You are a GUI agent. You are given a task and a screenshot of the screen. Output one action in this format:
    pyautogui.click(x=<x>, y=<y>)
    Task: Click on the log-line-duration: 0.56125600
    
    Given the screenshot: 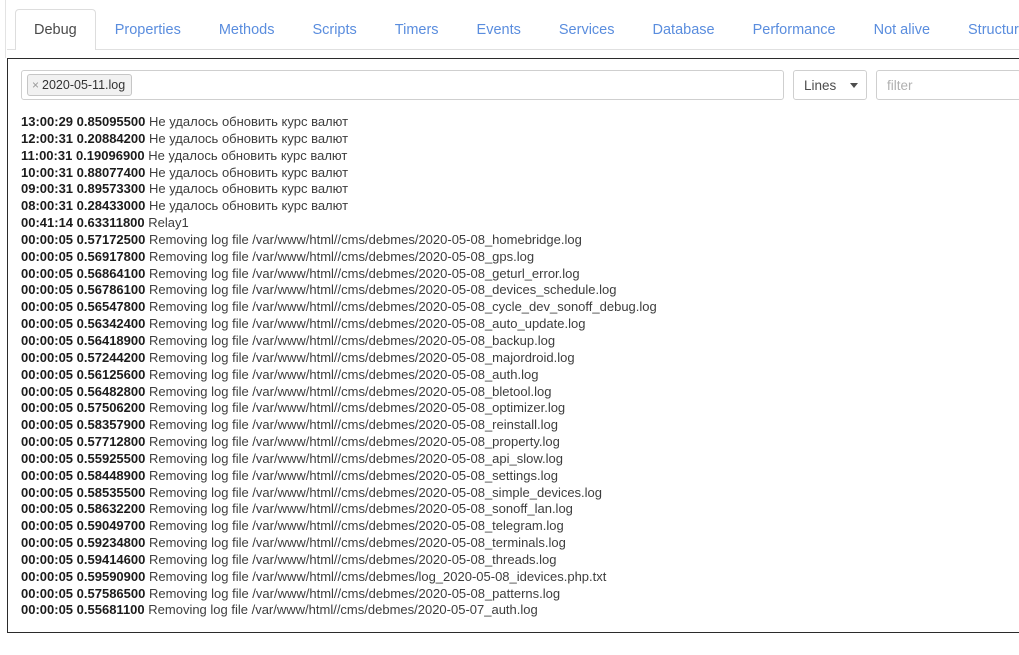 What is the action you would take?
    pyautogui.click(x=111, y=374)
    